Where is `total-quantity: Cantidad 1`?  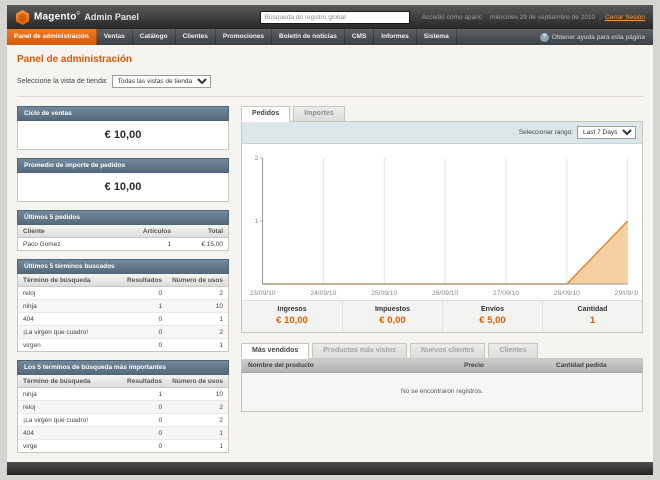
total-quantity: Cantidad 1 is located at coordinates (592, 316).